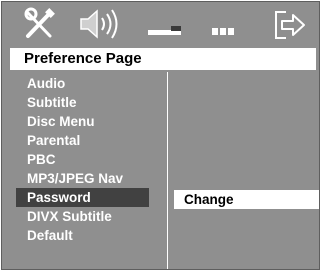 The image size is (320, 270). What do you see at coordinates (84, 102) in the screenshot?
I see `menu-item-subtitle: Subtitle` at bounding box center [84, 102].